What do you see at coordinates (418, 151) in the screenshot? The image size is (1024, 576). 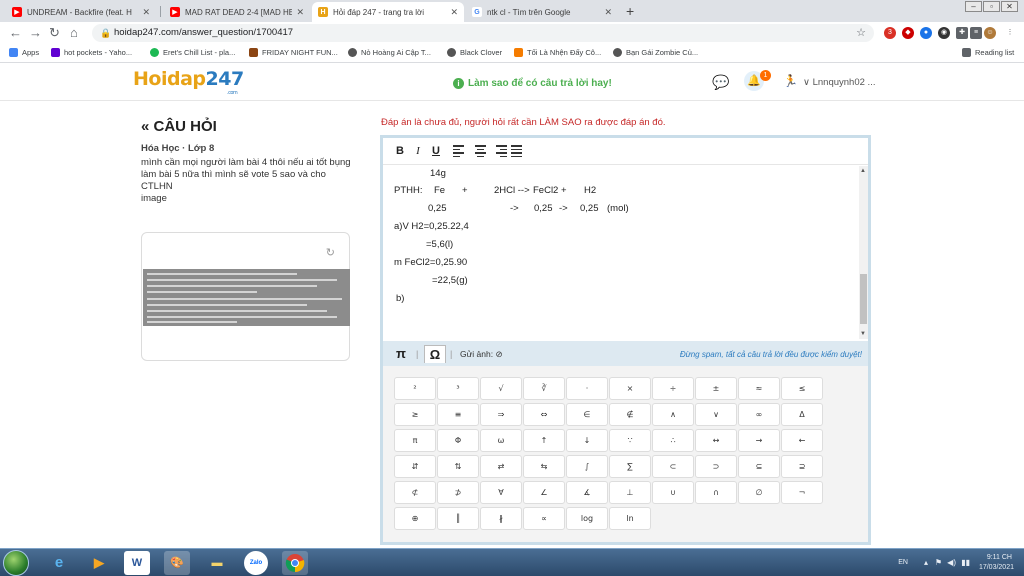 I see `italic-button: I` at bounding box center [418, 151].